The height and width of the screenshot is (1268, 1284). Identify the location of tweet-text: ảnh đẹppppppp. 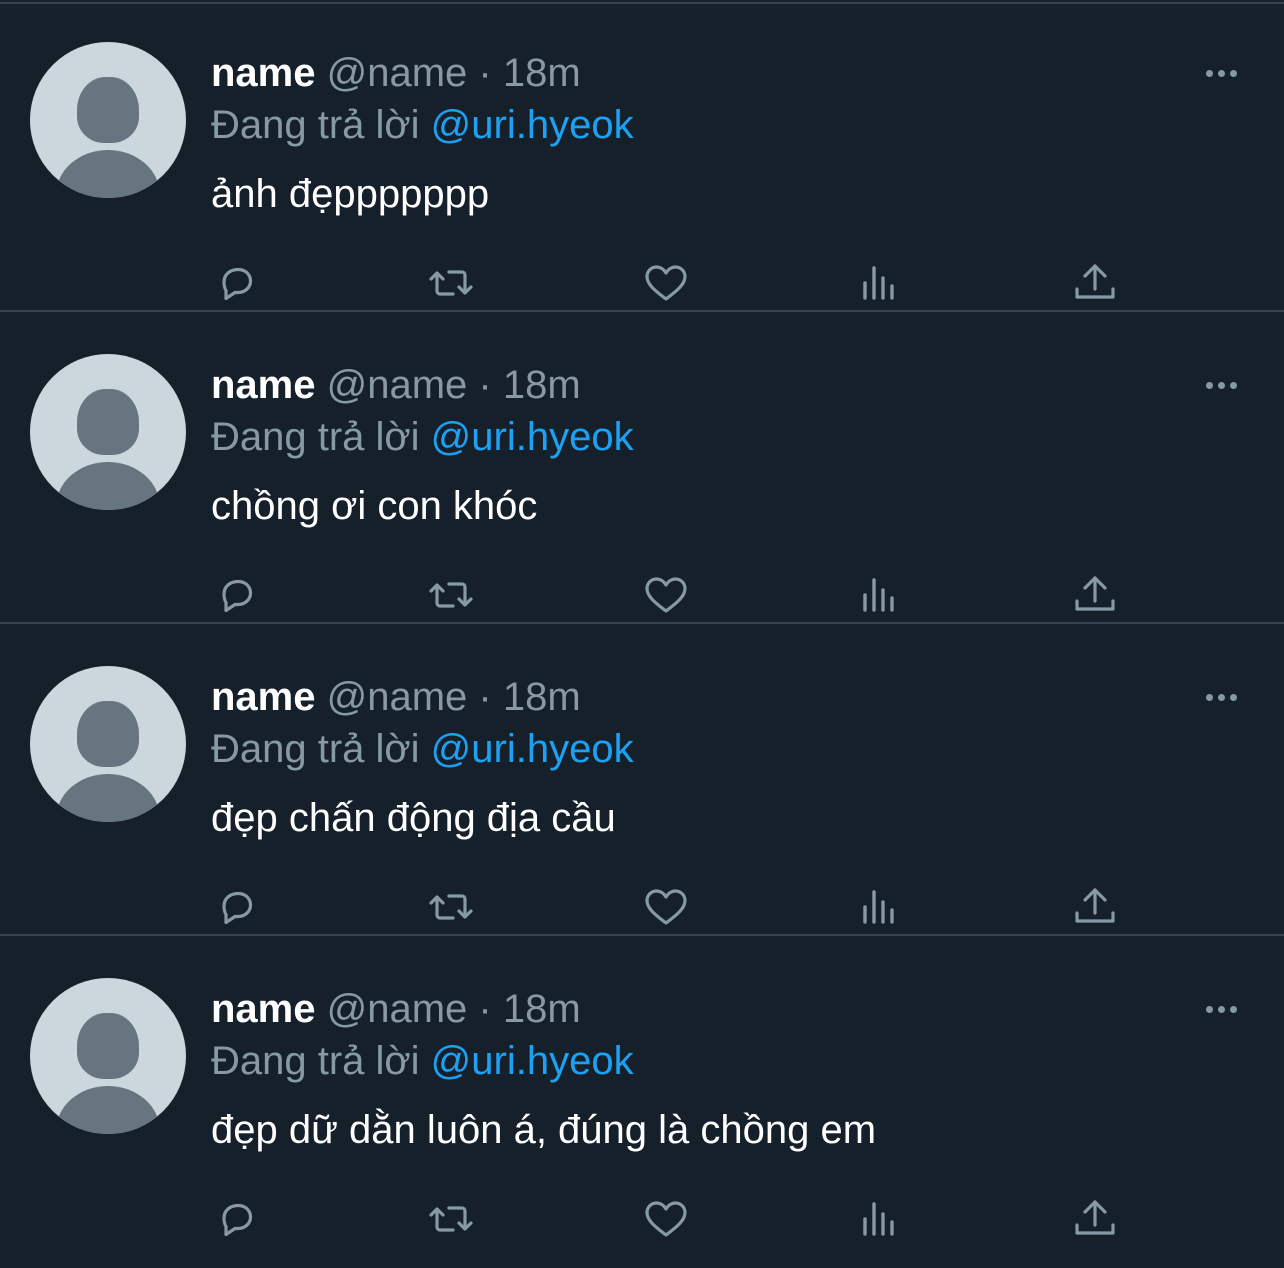
(350, 194).